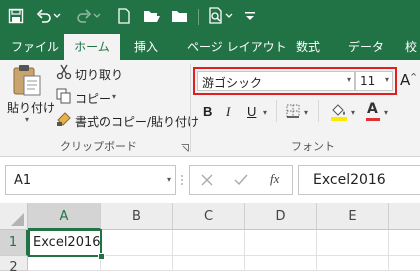 Image resolution: width=420 pixels, height=280 pixels. I want to click on underline-dropdown-icon: ▾, so click(265, 112).